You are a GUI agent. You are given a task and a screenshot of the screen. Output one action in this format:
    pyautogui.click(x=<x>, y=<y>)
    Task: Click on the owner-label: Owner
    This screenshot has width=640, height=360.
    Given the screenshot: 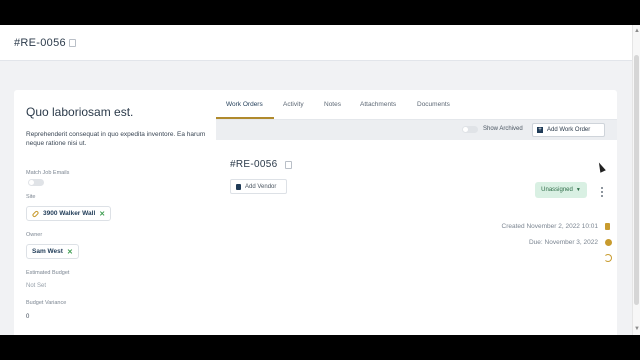 What is the action you would take?
    pyautogui.click(x=34, y=235)
    